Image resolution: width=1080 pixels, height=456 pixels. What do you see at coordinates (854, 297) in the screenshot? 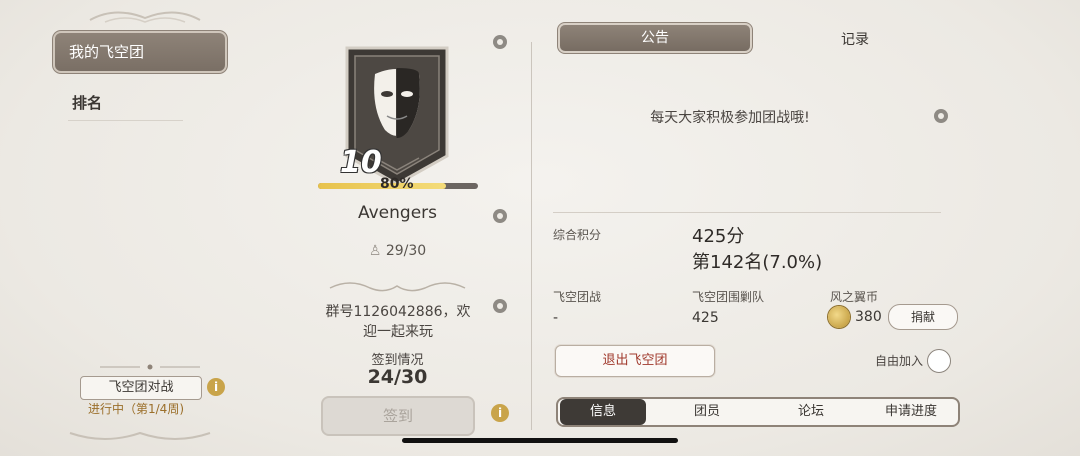
I see `coin-label: 风之翼币` at bounding box center [854, 297].